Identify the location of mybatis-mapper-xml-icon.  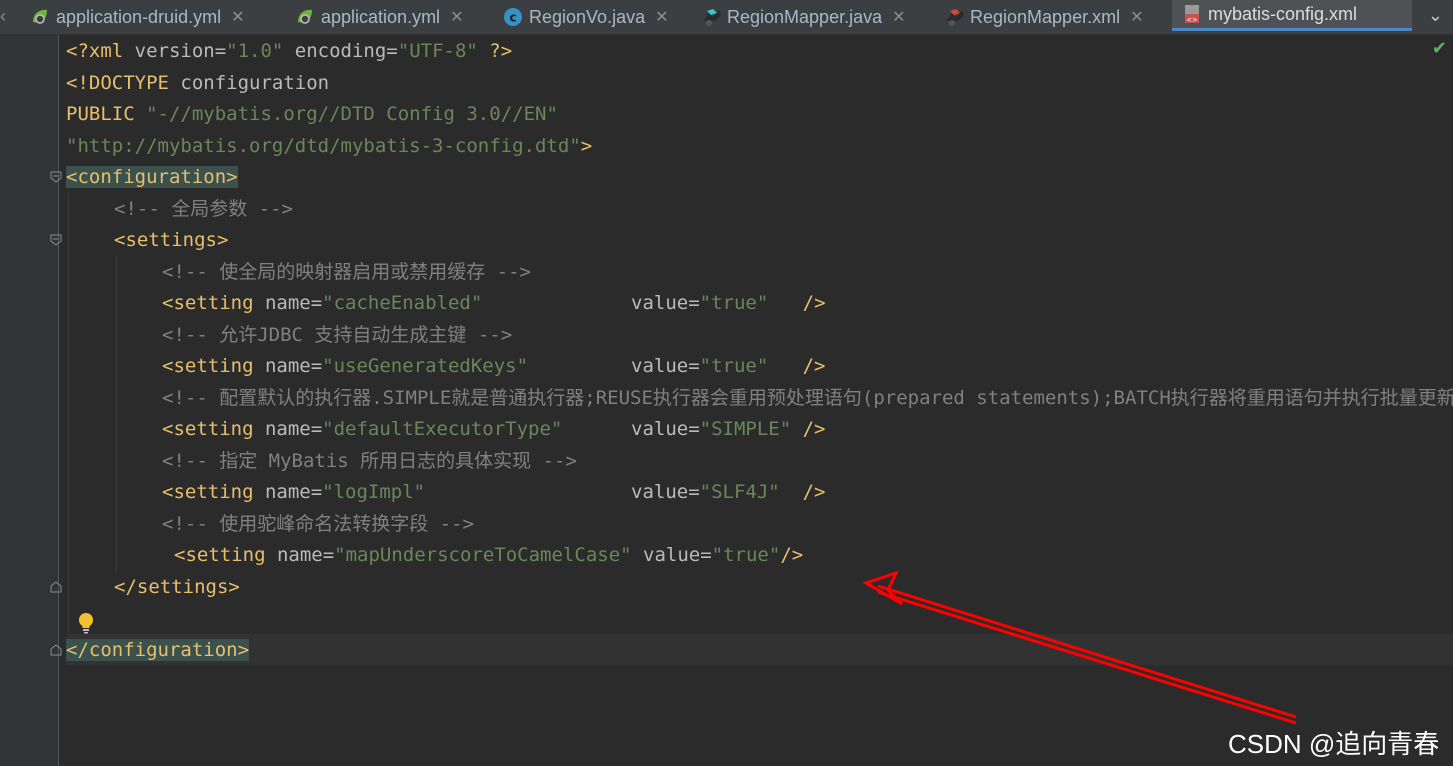
(954, 17).